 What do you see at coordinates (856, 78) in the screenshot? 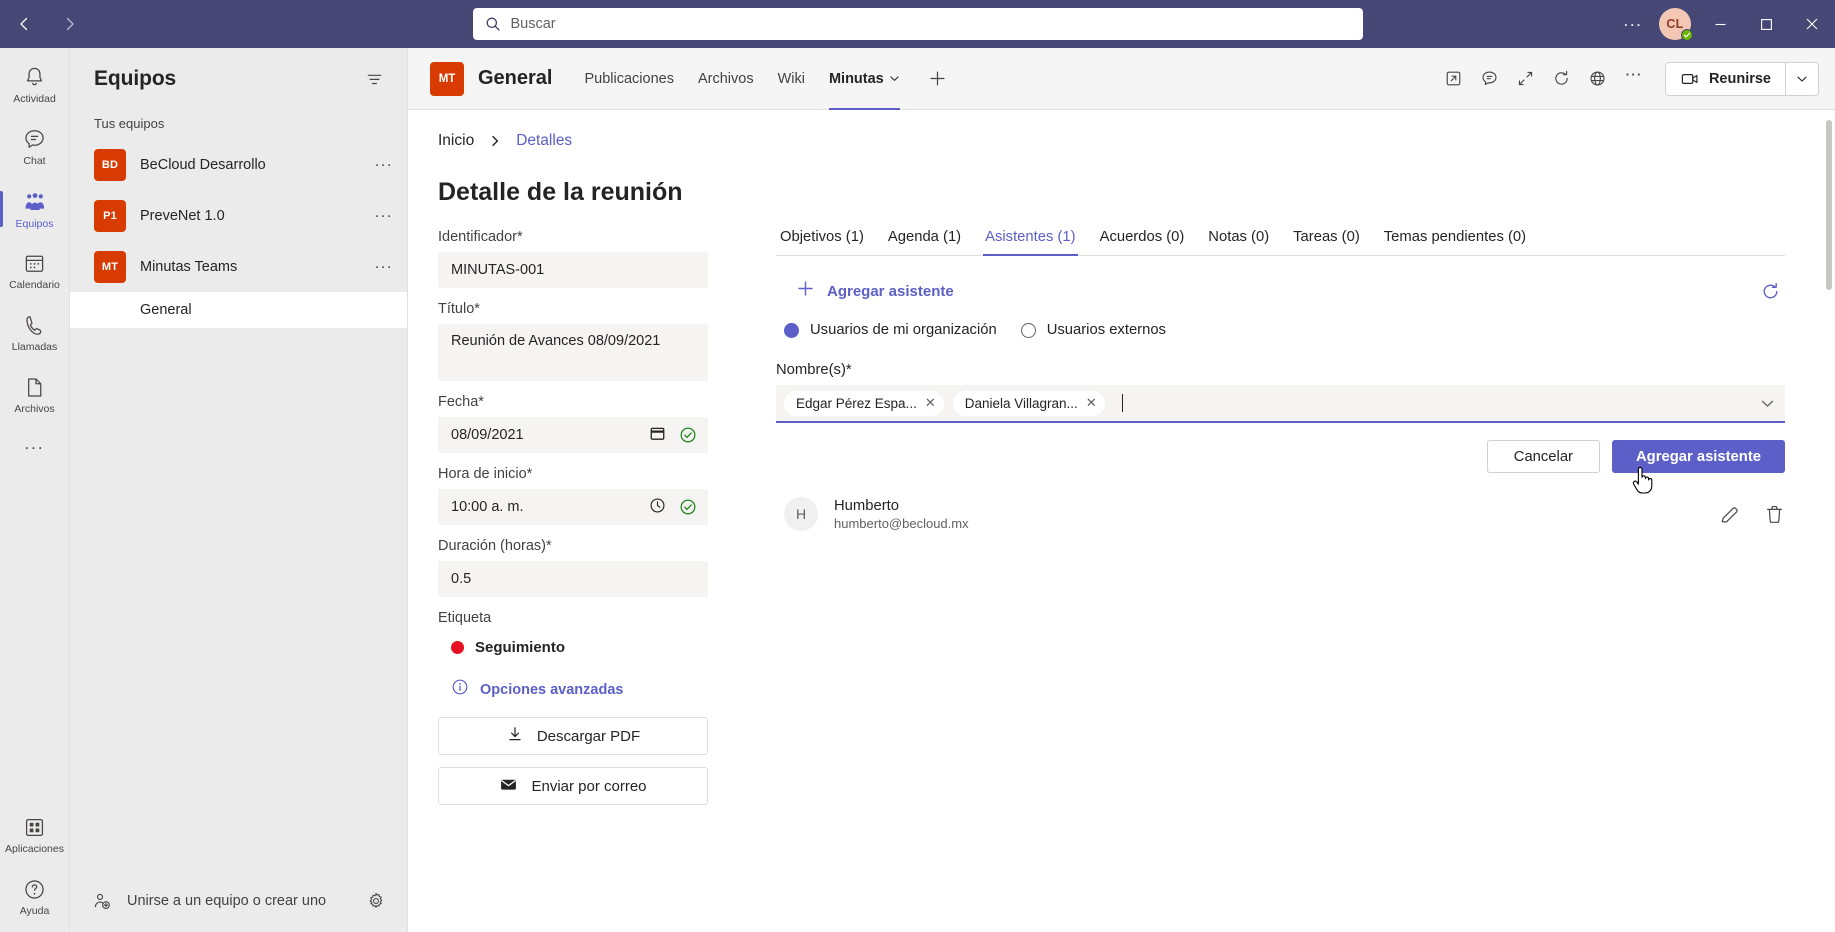
I see `tab-label: Minutas` at bounding box center [856, 78].